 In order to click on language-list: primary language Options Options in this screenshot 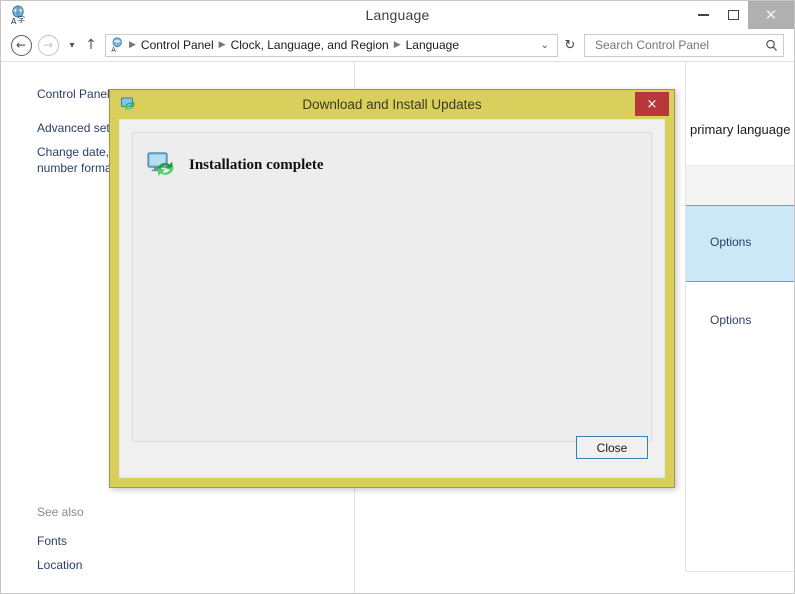, I will do `click(740, 327)`.